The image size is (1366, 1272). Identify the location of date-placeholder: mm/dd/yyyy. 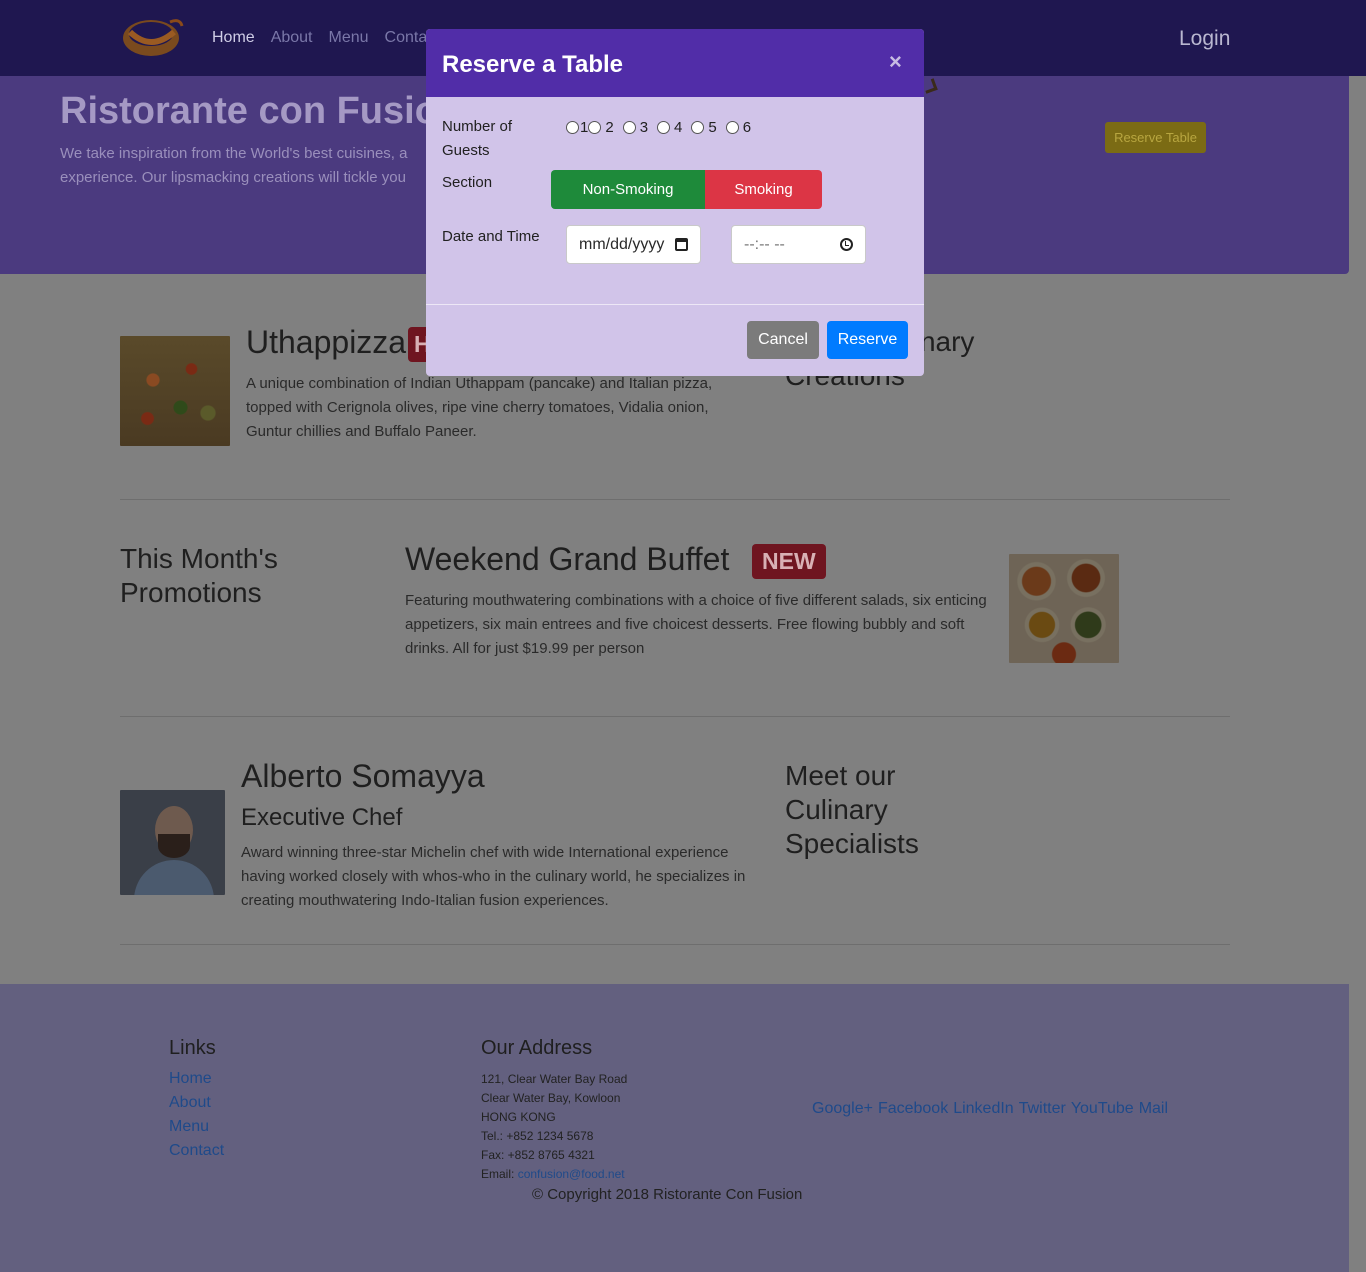
(622, 244).